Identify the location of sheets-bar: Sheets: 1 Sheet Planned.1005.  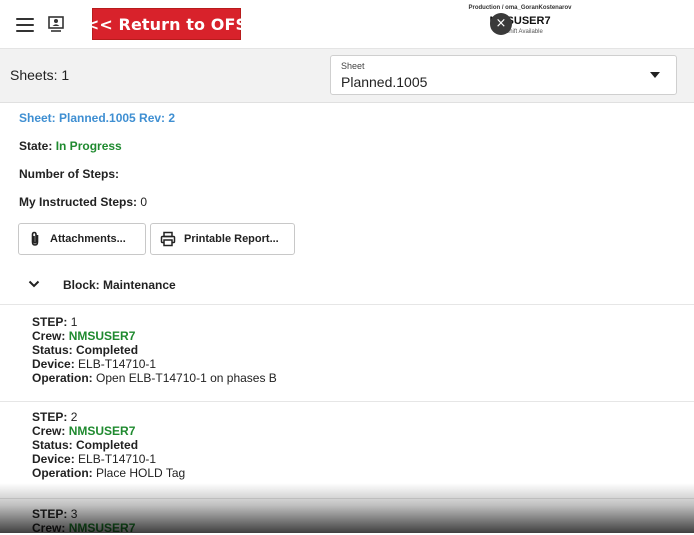
(347, 76).